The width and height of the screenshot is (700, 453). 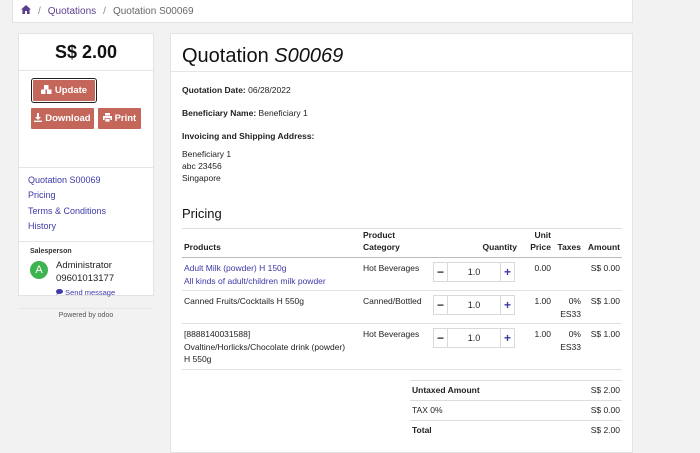 What do you see at coordinates (71, 90) in the screenshot?
I see `update-button-label: Update` at bounding box center [71, 90].